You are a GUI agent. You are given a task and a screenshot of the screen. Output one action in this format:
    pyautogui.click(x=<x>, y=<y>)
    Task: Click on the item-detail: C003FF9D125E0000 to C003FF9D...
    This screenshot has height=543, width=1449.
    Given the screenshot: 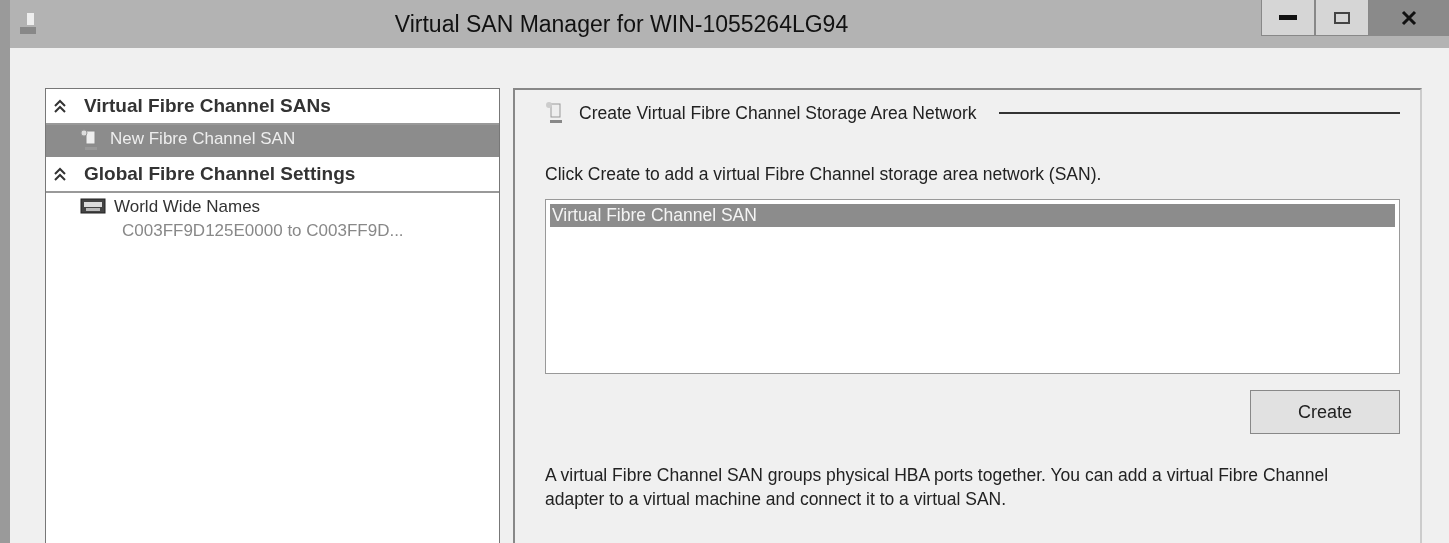 What is the action you would take?
    pyautogui.click(x=262, y=231)
    